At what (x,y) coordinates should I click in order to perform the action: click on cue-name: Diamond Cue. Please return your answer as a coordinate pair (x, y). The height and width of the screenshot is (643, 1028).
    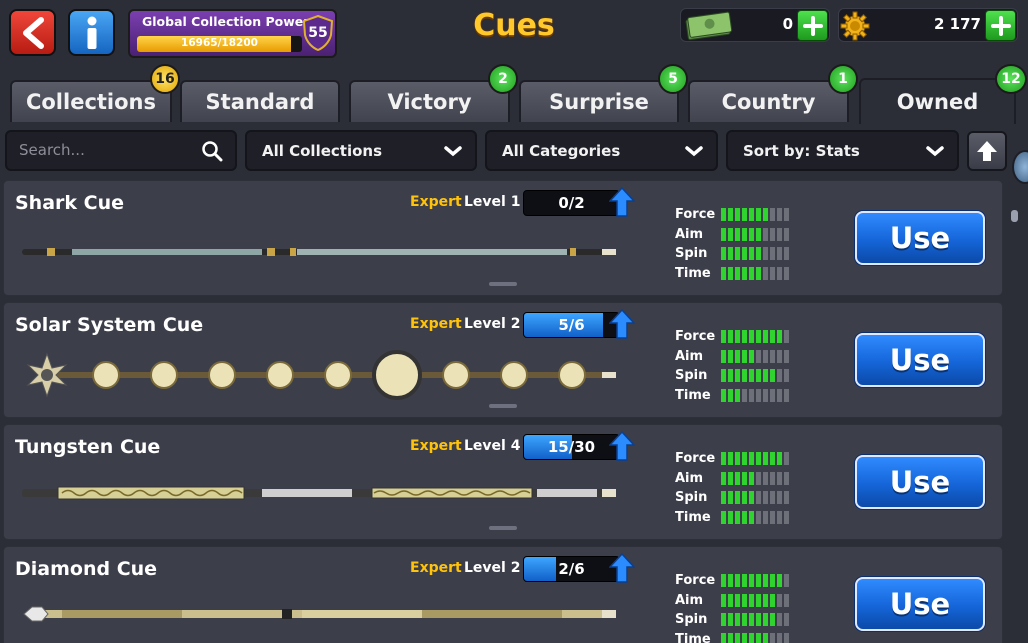
    Looking at the image, I should click on (86, 569).